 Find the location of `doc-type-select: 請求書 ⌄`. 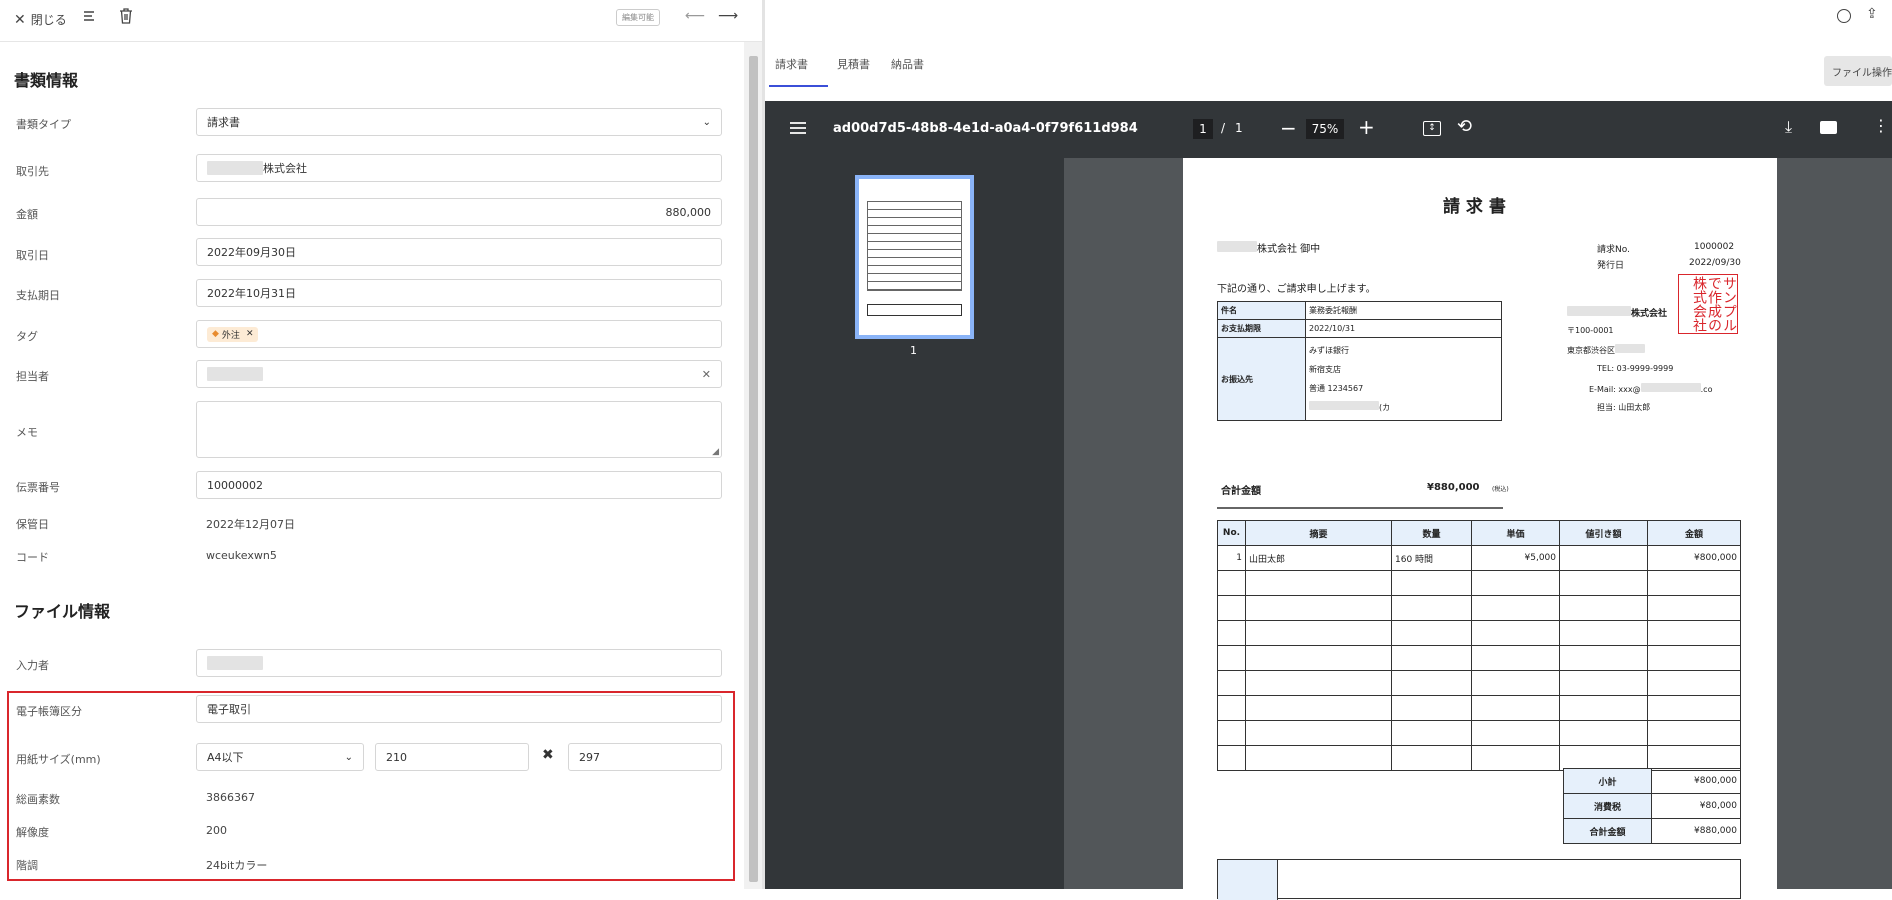

doc-type-select: 請求書 ⌄ is located at coordinates (459, 122).